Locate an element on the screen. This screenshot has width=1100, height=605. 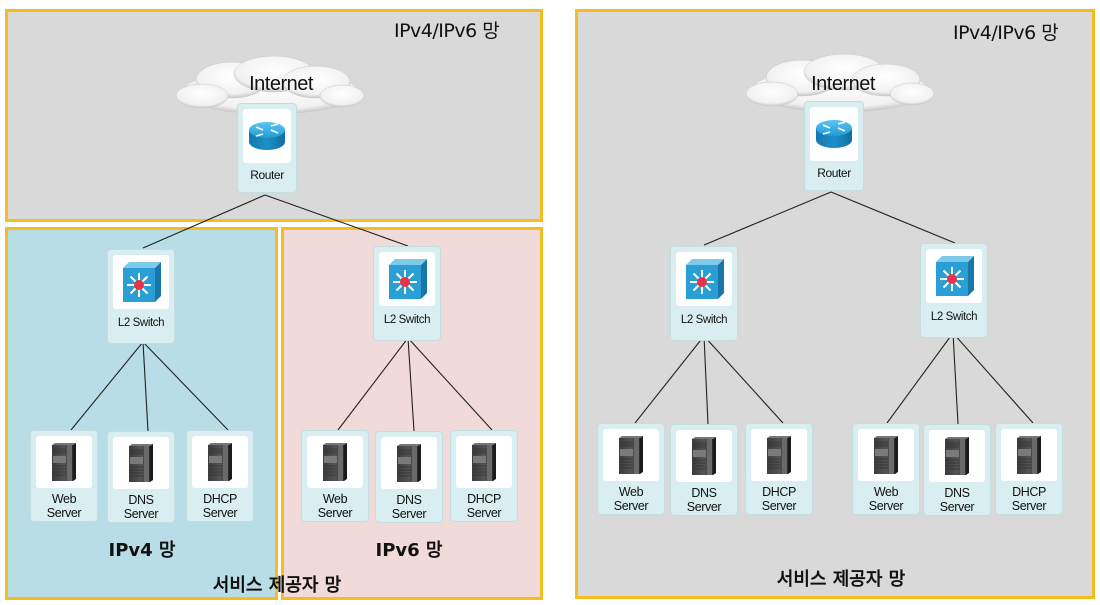
right-right-dhcp-server: DHCP Server is located at coordinates (1029, 469).